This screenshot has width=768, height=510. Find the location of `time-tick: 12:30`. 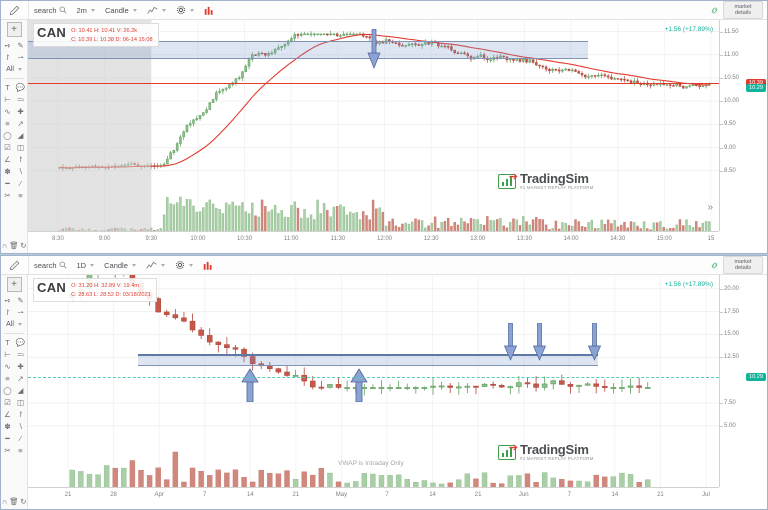

time-tick: 12:30 is located at coordinates (431, 239).